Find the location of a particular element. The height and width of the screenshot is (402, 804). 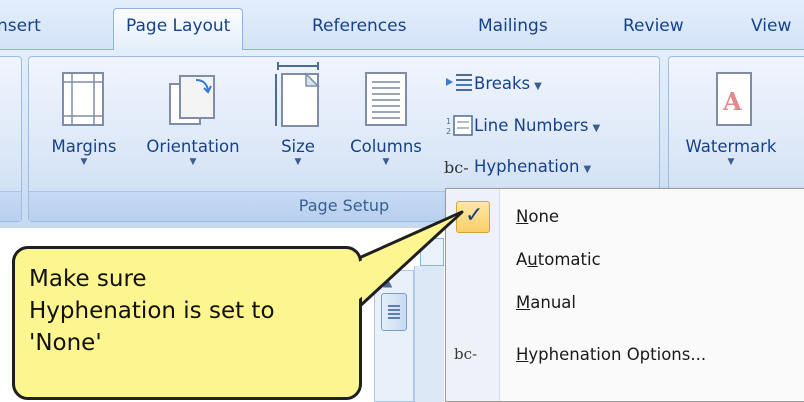

orientation-icon is located at coordinates (192, 100).